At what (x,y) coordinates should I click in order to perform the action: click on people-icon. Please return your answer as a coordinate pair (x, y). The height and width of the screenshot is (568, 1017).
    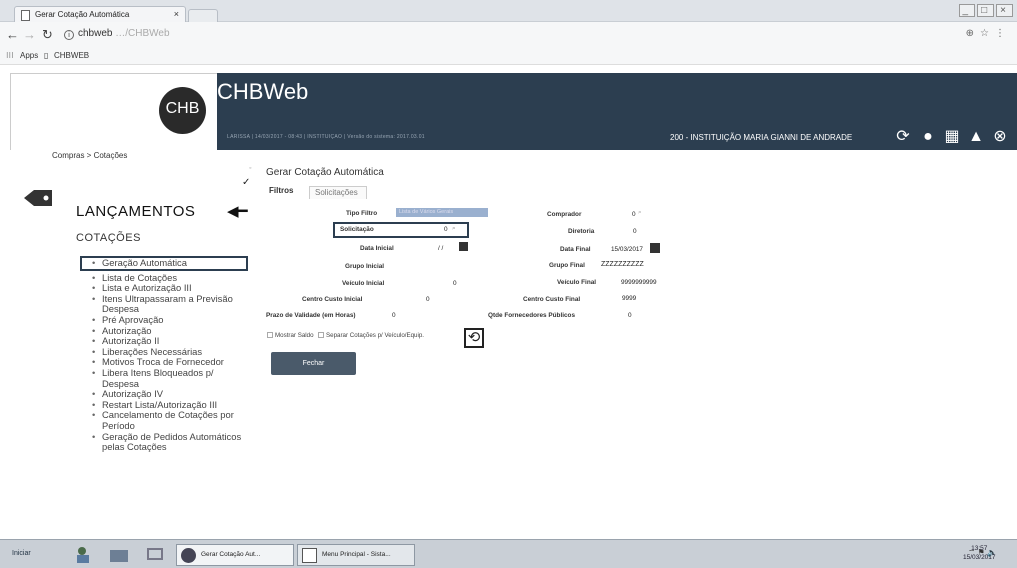
    Looking at the image, I should click on (85, 555).